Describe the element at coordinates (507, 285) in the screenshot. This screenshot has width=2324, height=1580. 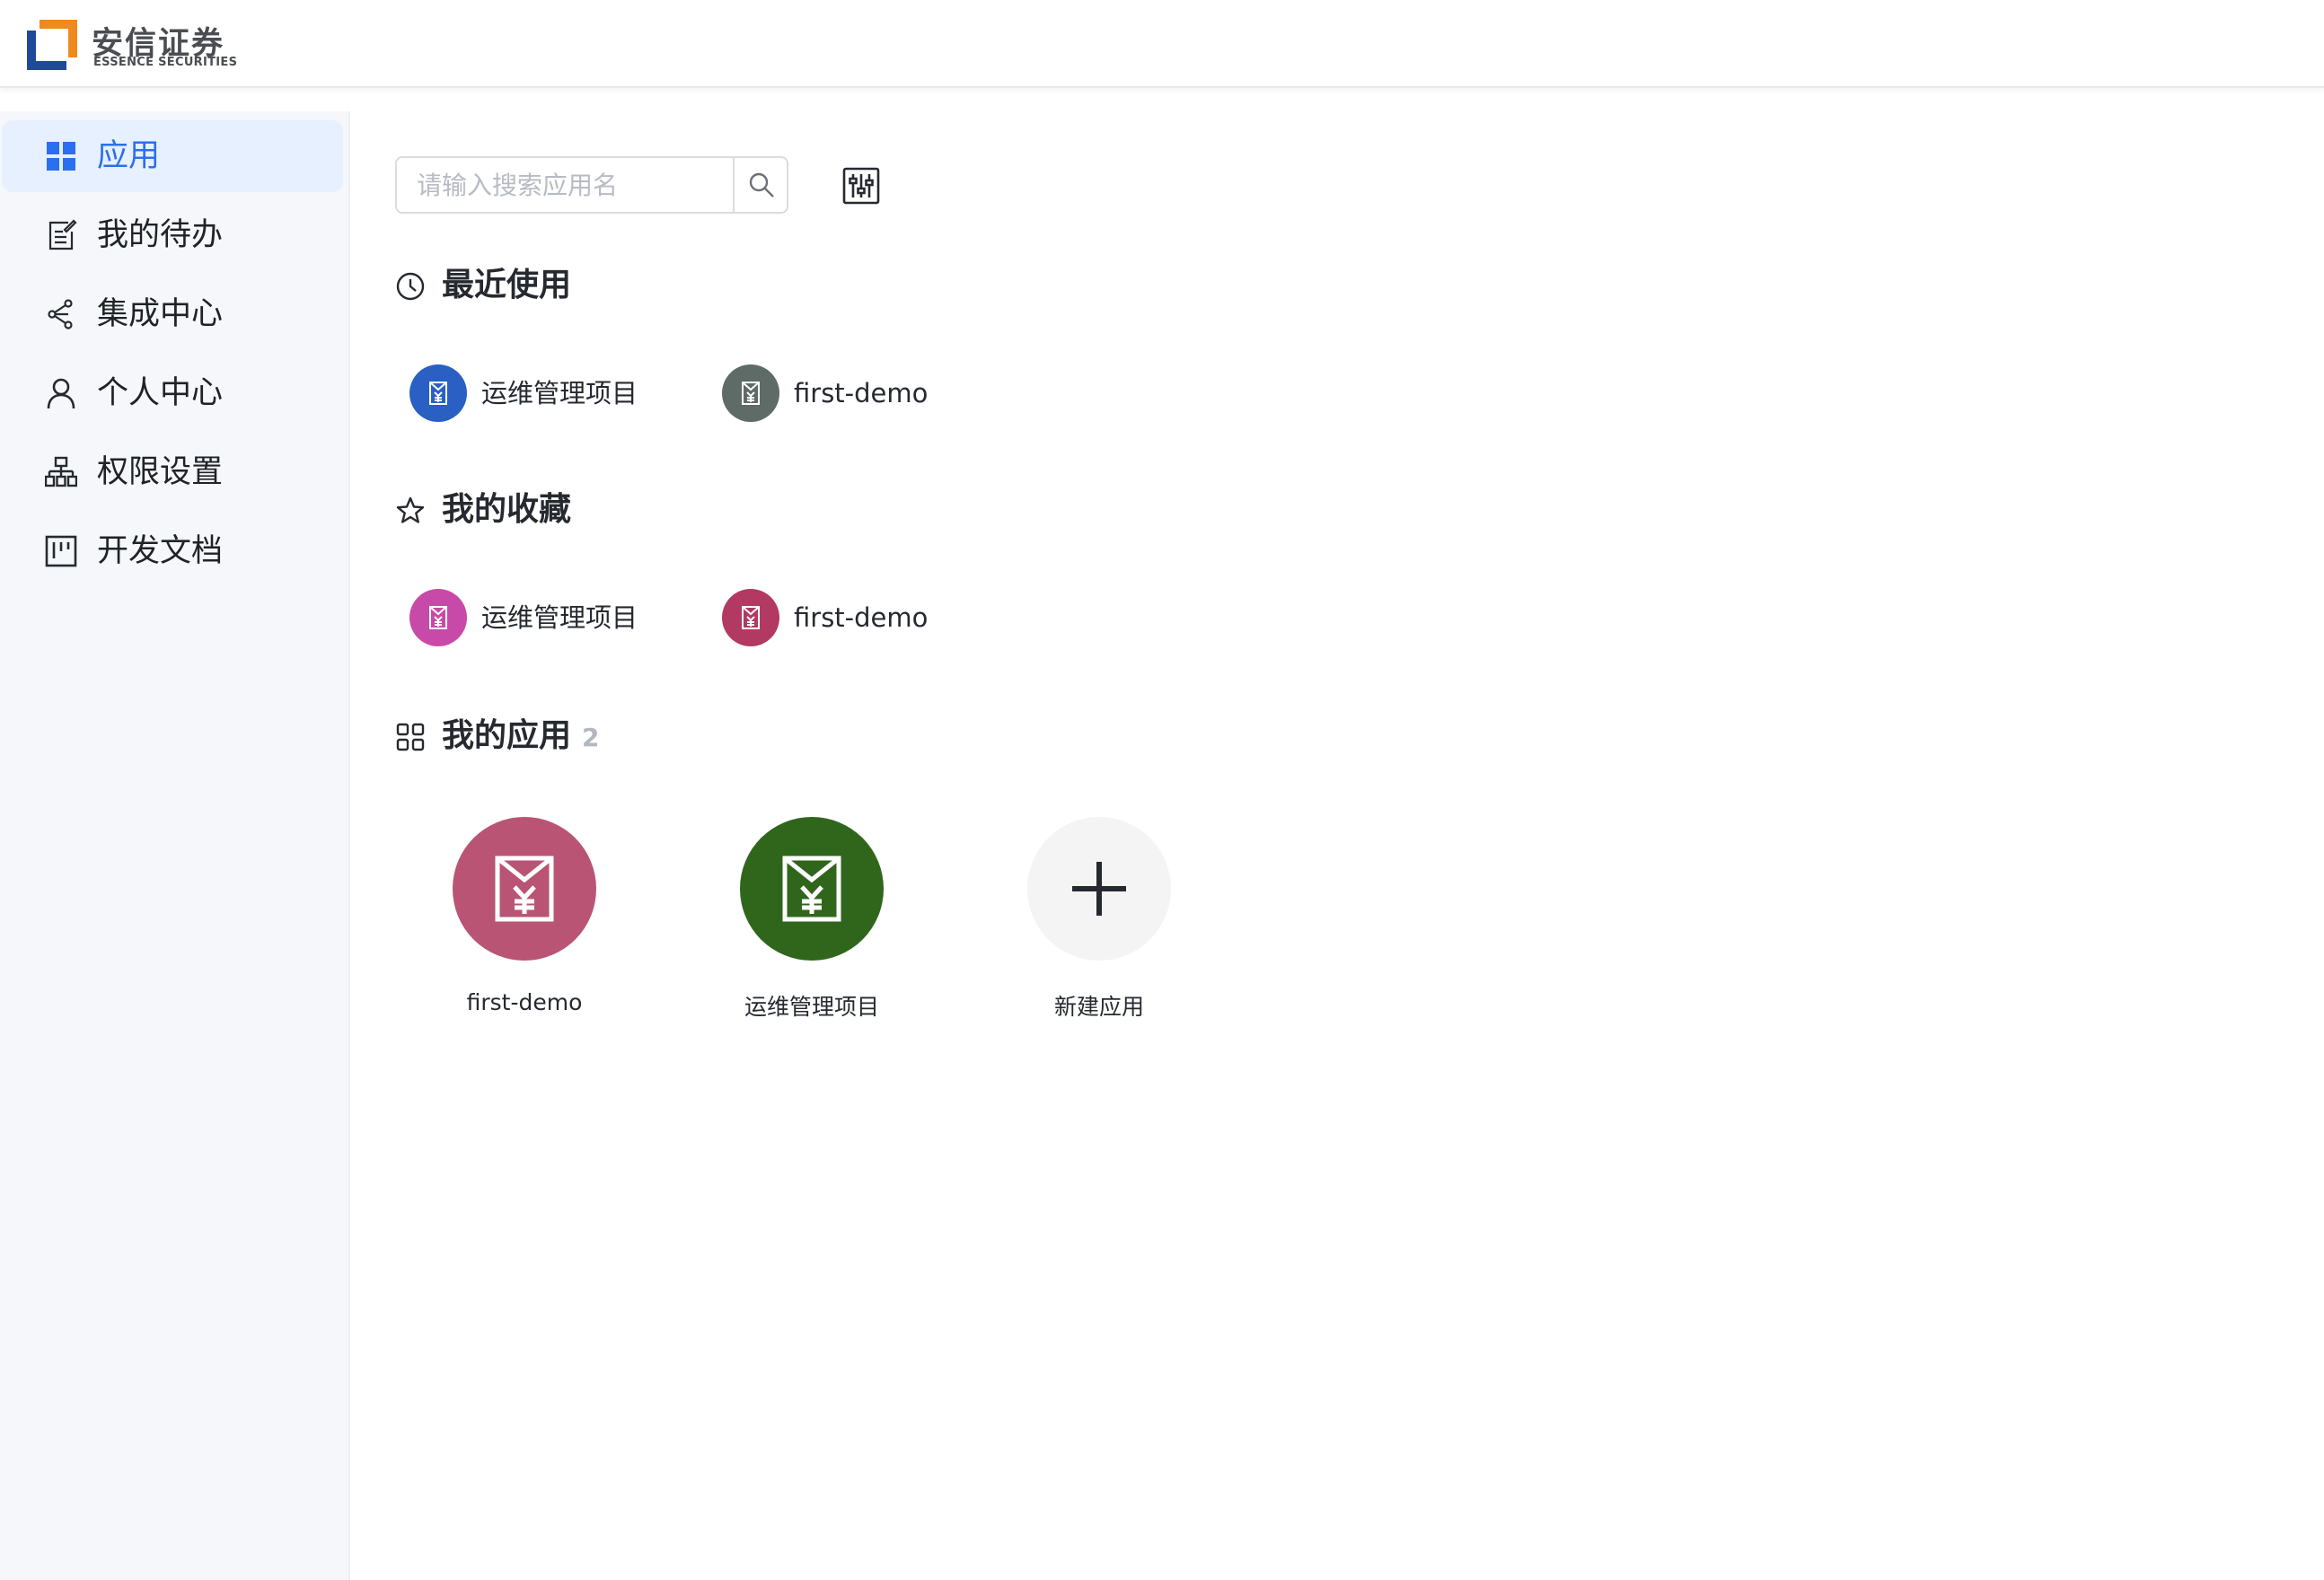
I see `recent-section-title: 最近使用` at that location.